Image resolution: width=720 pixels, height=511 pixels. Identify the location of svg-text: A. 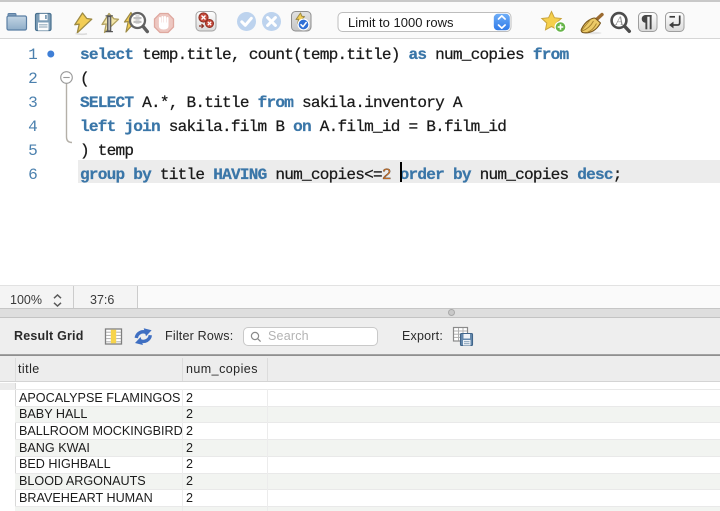
(619, 21).